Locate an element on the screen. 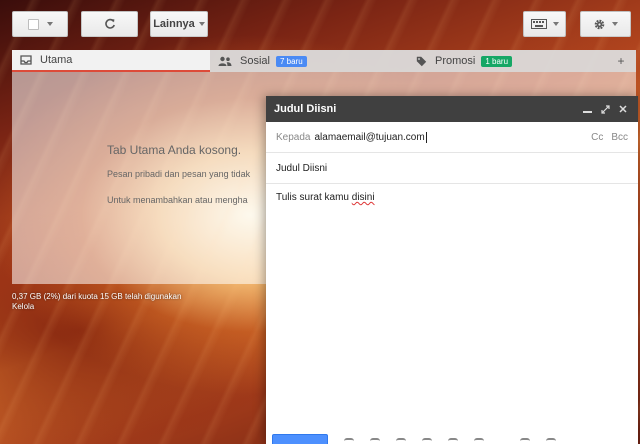 This screenshot has width=640, height=444. add-tab-button: + is located at coordinates (621, 61).